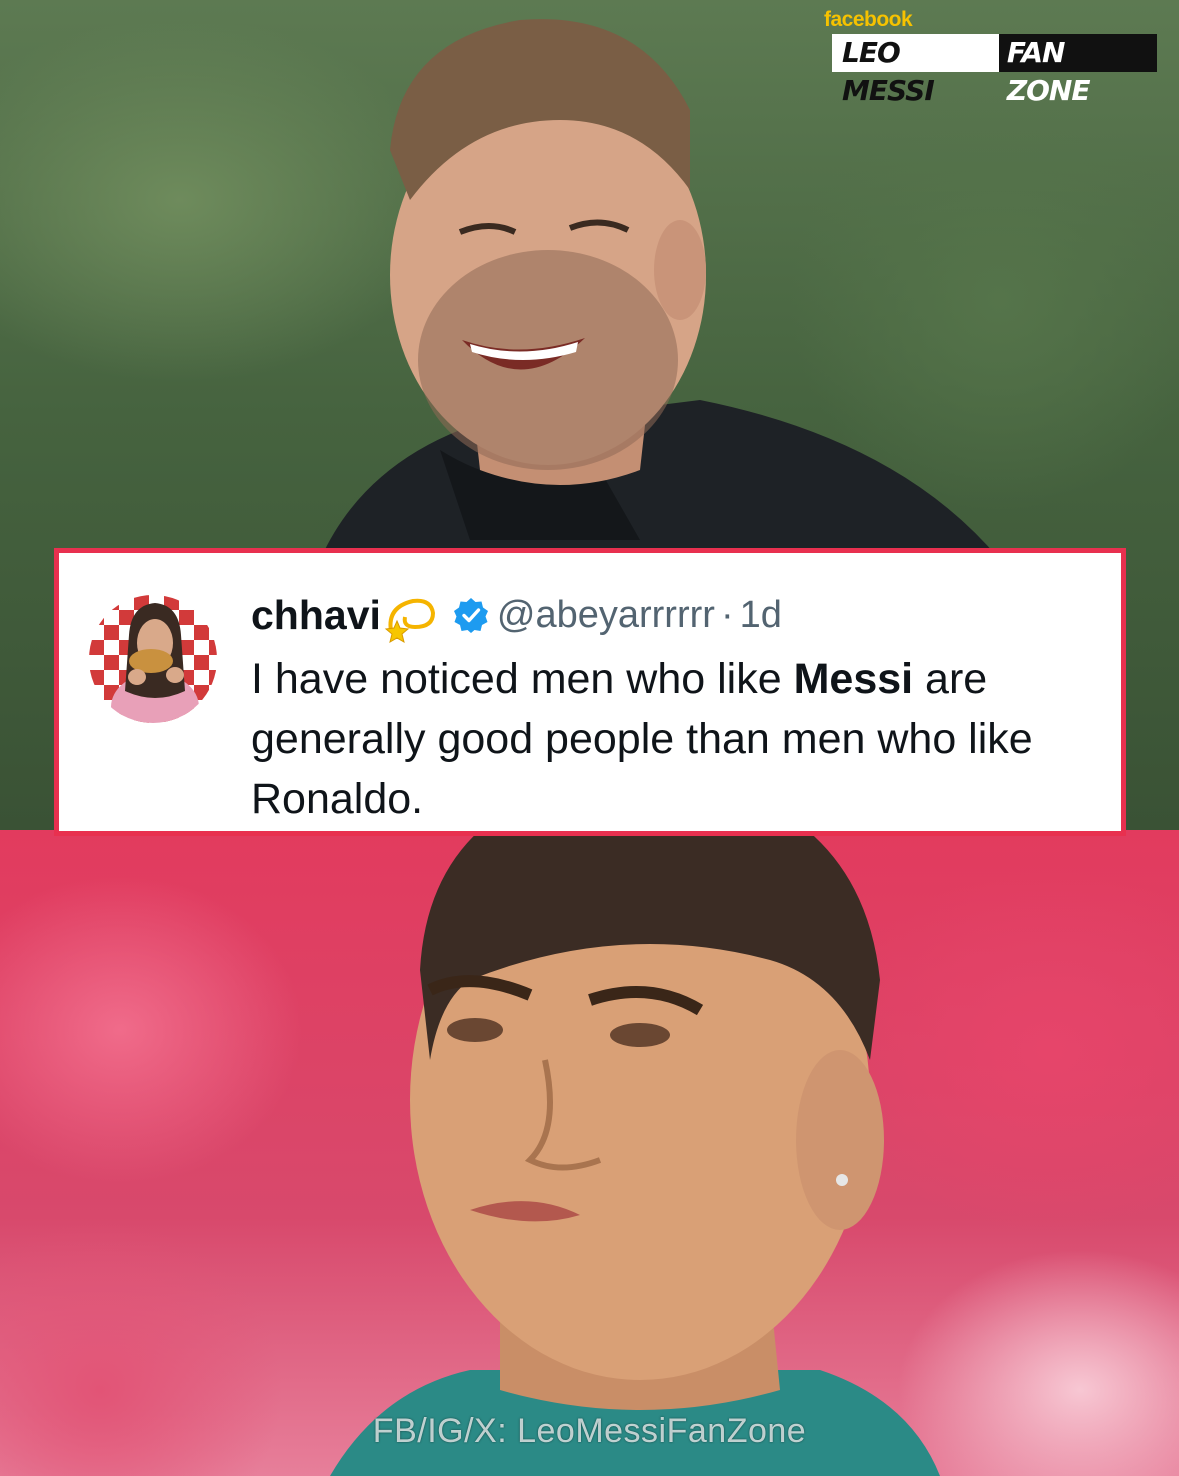 The image size is (1179, 1476). Describe the element at coordinates (155, 663) in the screenshot. I see `avatar-image` at that location.